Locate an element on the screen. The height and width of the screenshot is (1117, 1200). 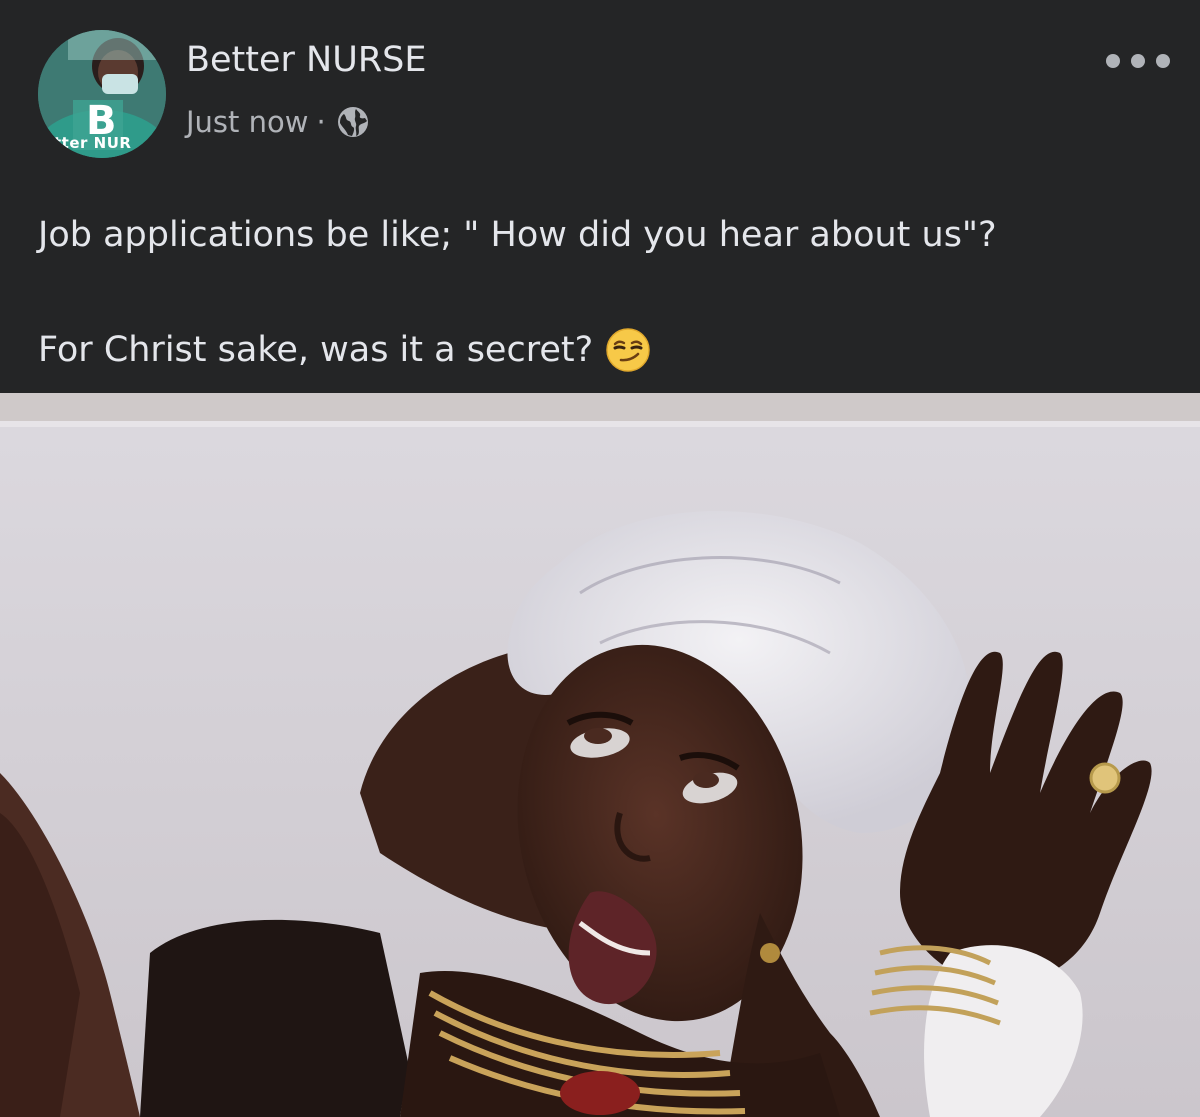
caption-line-2: For Christ sake, was it a secret? is located at coordinates (316, 350).